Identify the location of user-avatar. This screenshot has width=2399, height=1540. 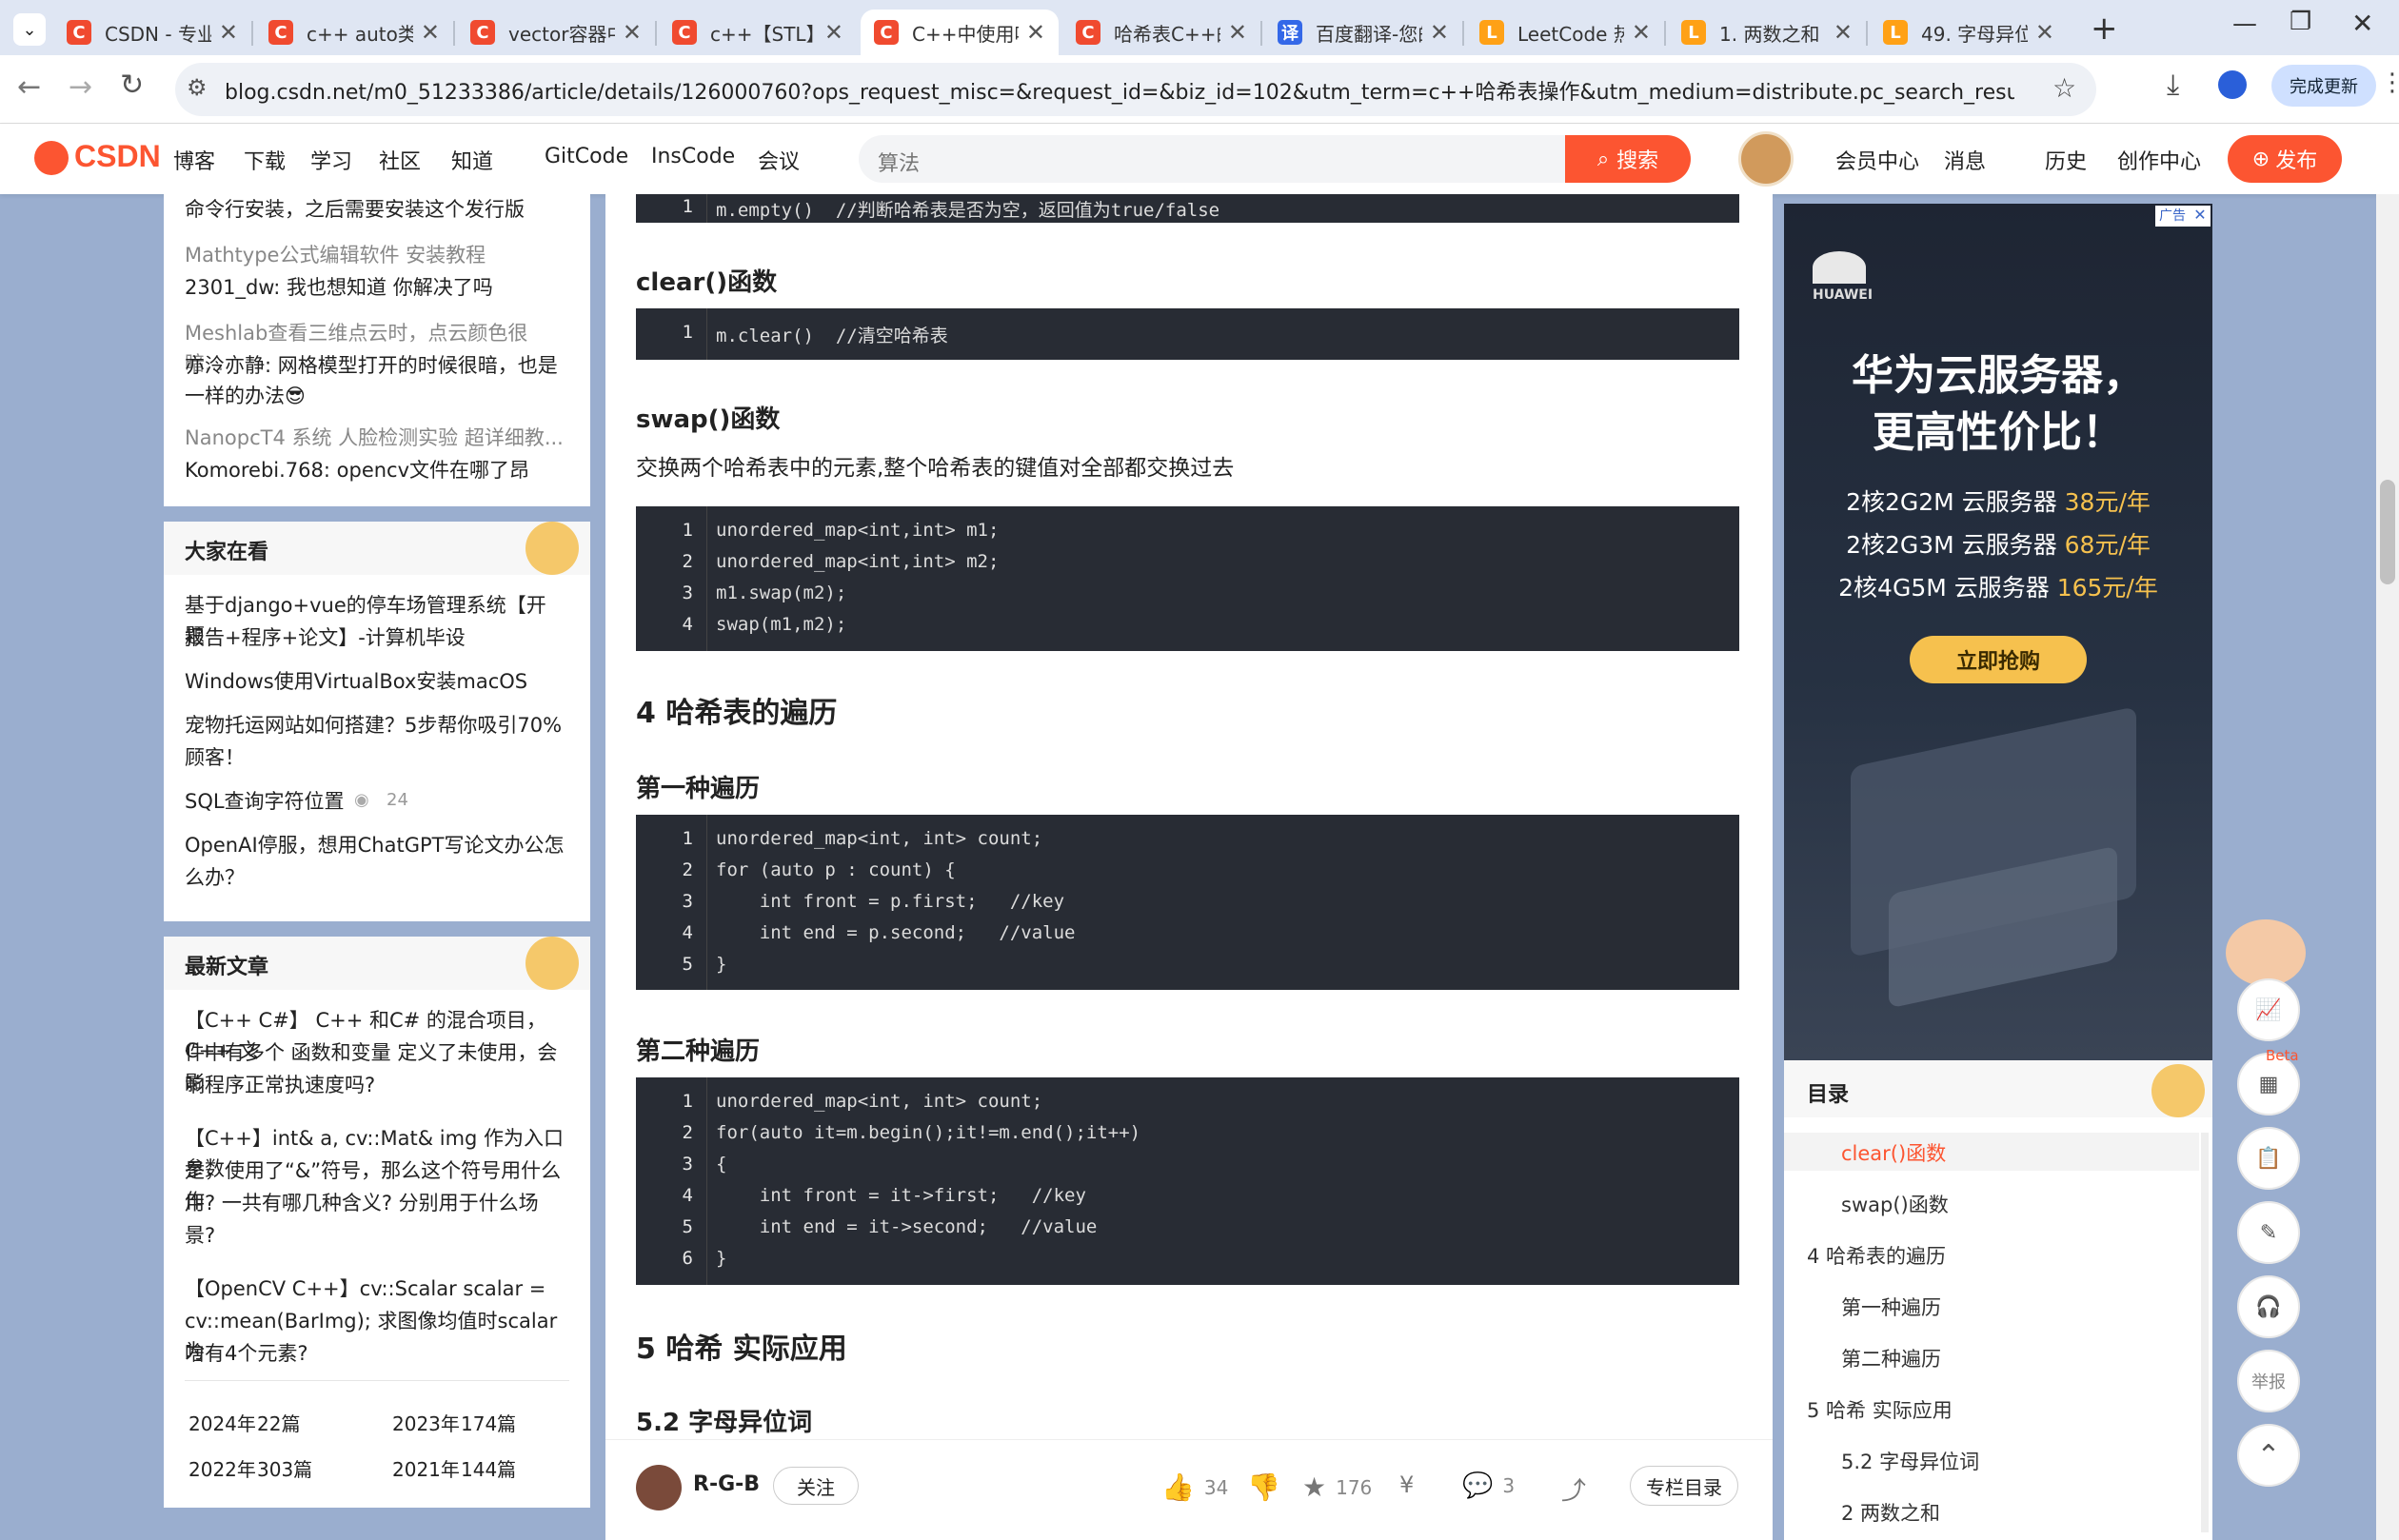
(1766, 159).